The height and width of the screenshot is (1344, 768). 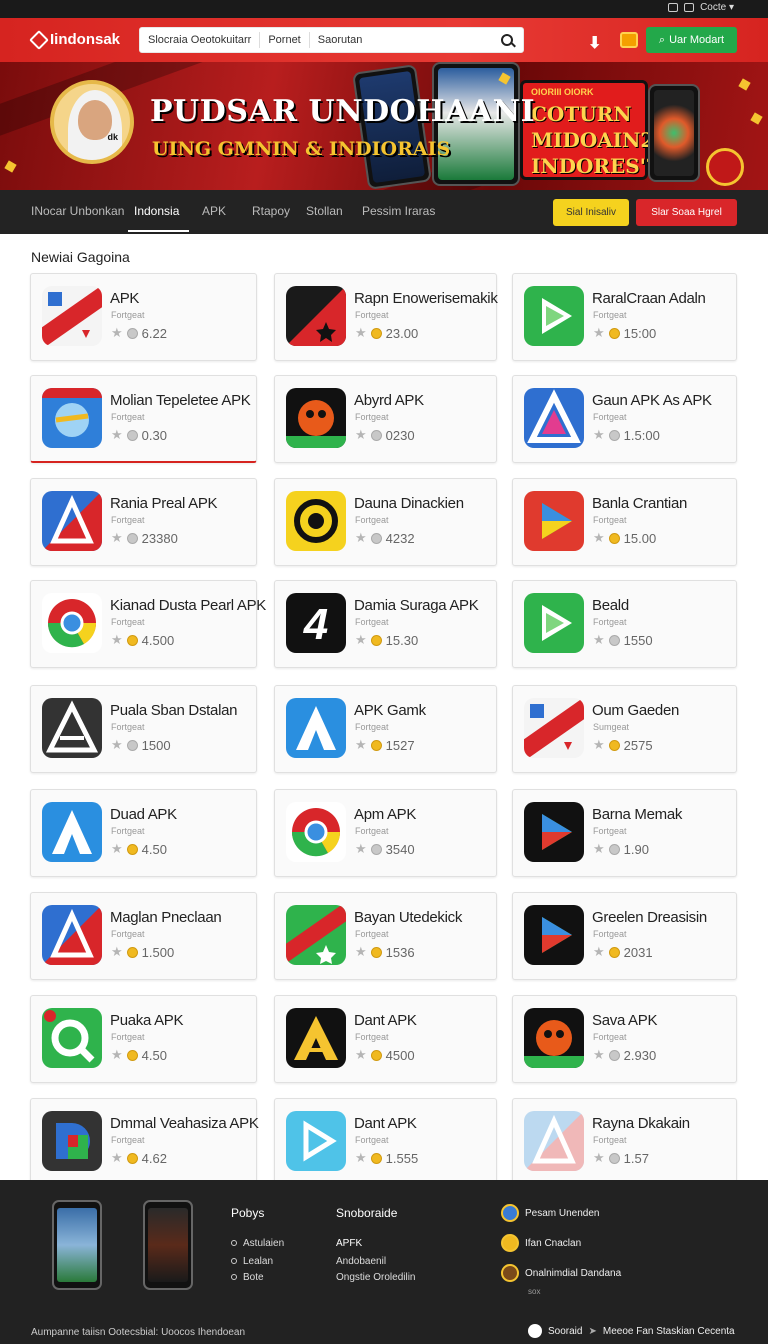 What do you see at coordinates (624, 833) in the screenshot?
I see `app-card: Barna Memak Fortgeat ★ 1.90` at bounding box center [624, 833].